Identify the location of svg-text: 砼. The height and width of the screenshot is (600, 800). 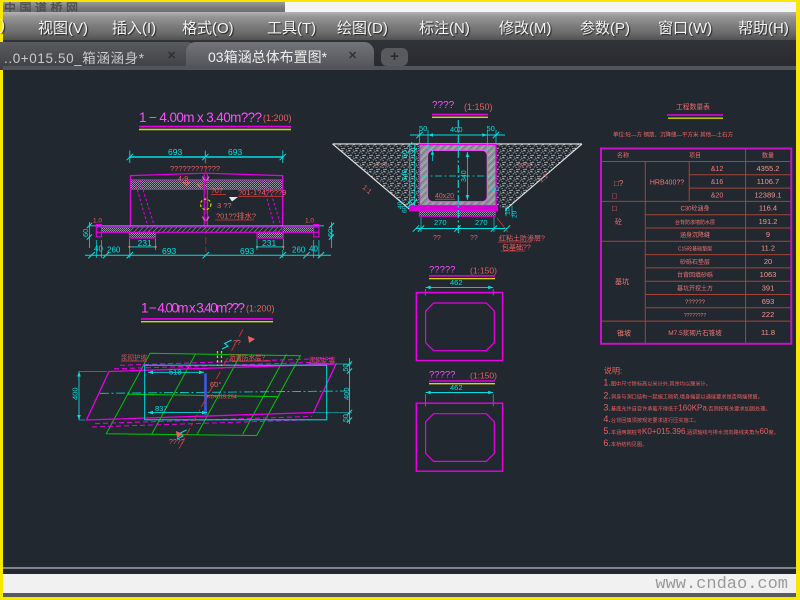
(618, 221).